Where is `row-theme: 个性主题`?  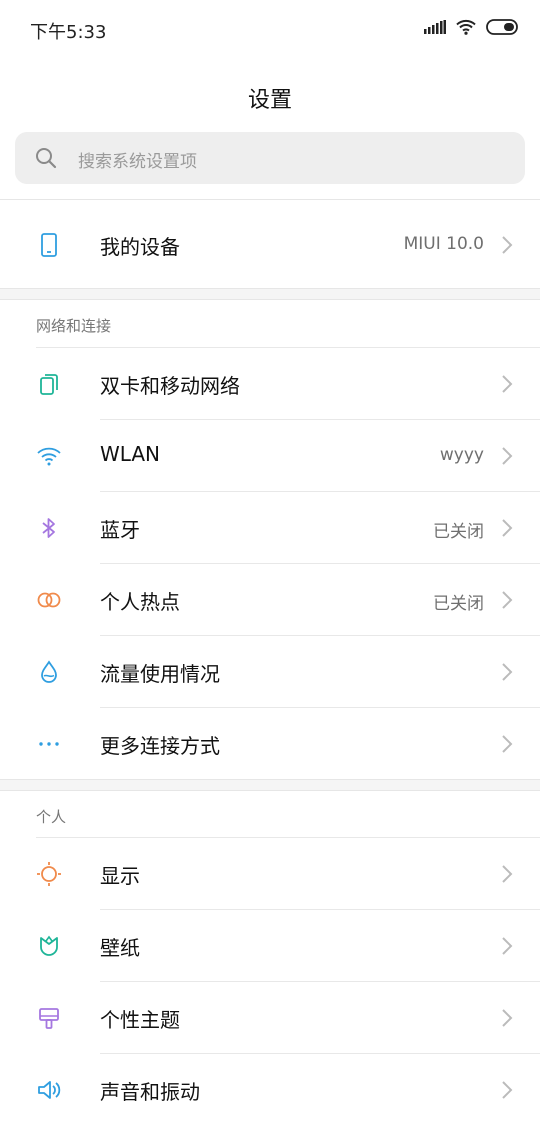 row-theme: 个性主题 is located at coordinates (270, 1018).